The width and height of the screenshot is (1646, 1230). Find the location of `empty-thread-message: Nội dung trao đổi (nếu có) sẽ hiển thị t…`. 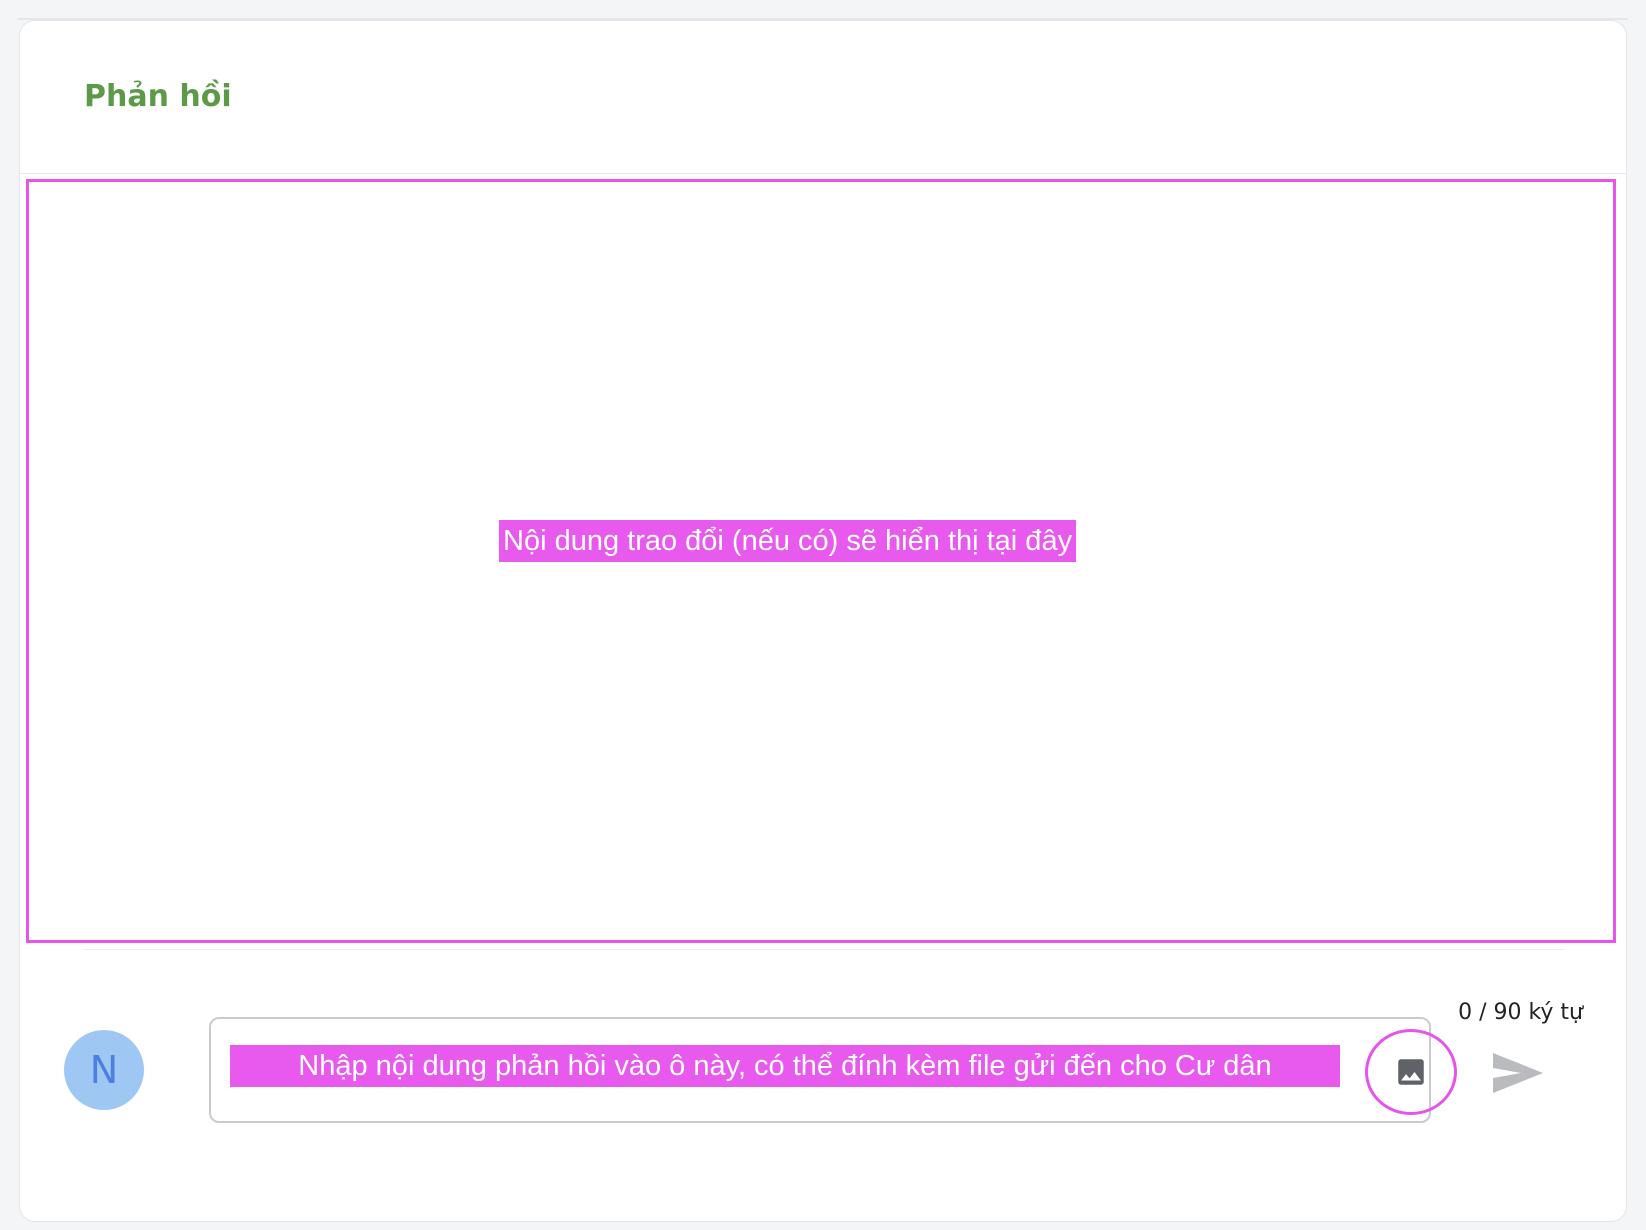

empty-thread-message: Nội dung trao đổi (nếu có) sẽ hiển thị t… is located at coordinates (788, 541).